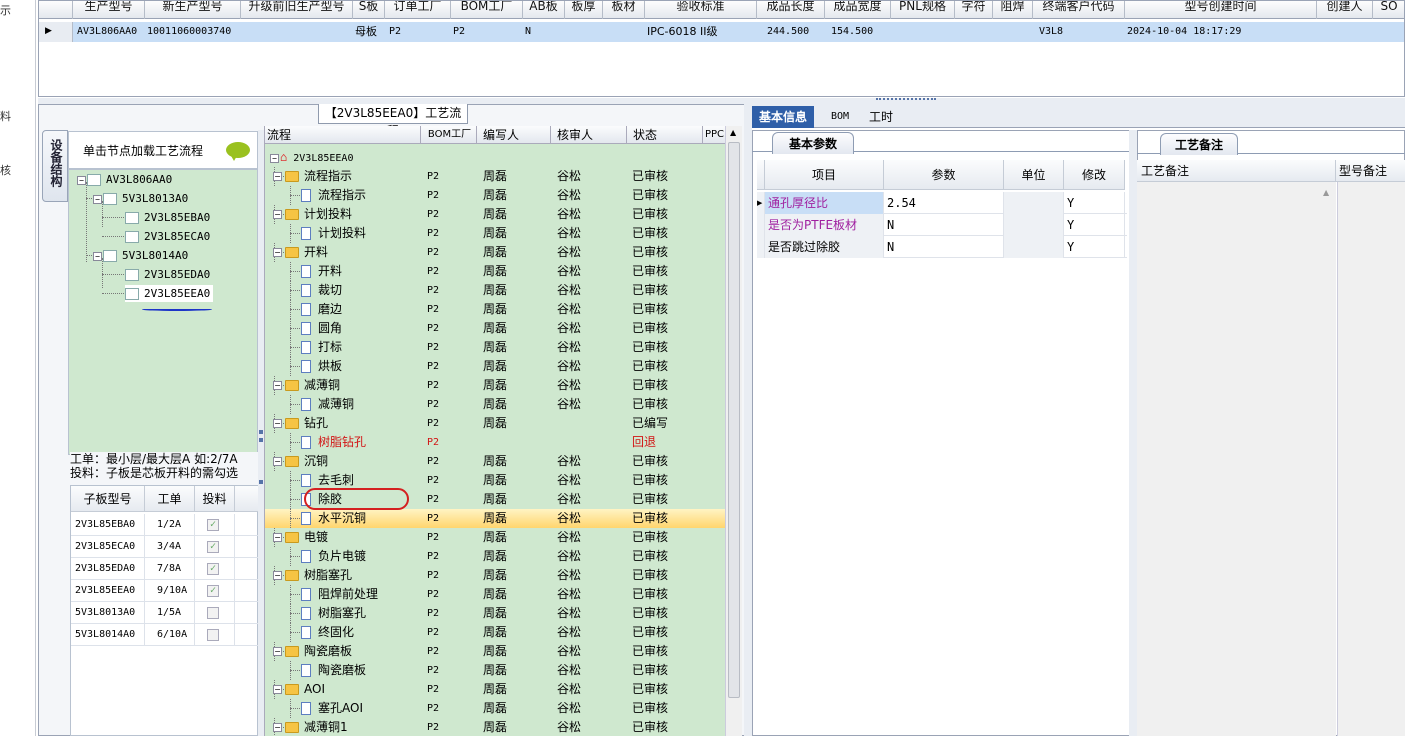 This screenshot has width=1405, height=736. I want to click on param-row: 是否为PTFE板材 N Y, so click(942, 225).